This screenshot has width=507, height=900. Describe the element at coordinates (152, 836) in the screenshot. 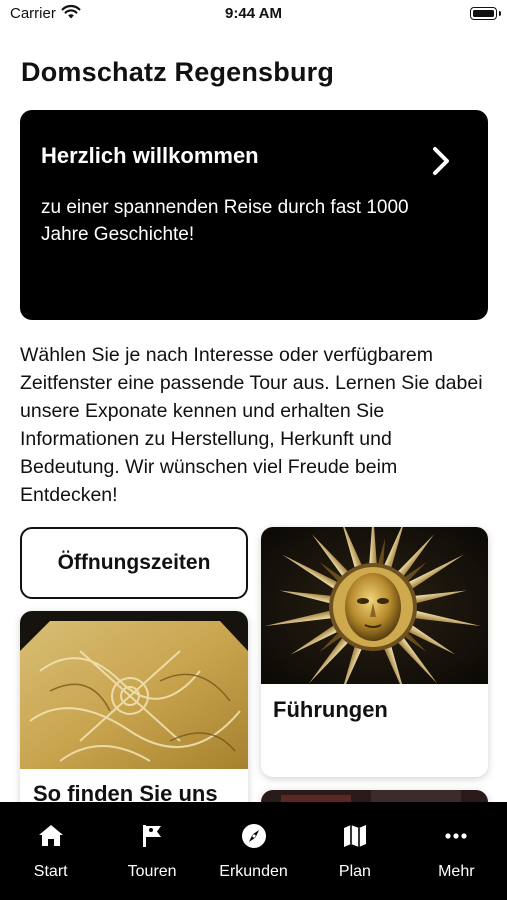

I see `flag-icon` at that location.